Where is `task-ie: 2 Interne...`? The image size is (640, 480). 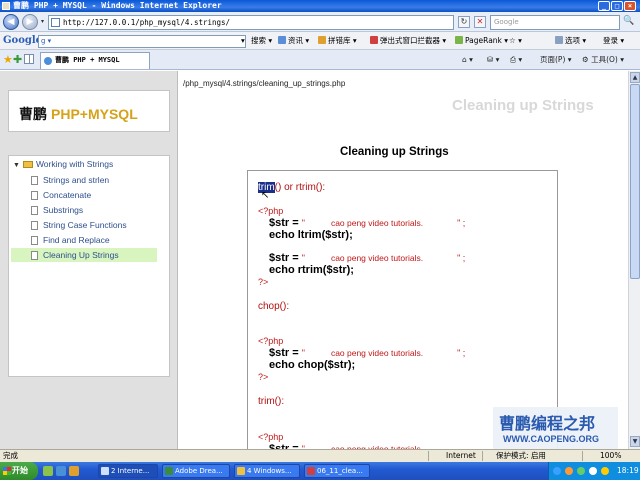 task-ie: 2 Interne... is located at coordinates (128, 471).